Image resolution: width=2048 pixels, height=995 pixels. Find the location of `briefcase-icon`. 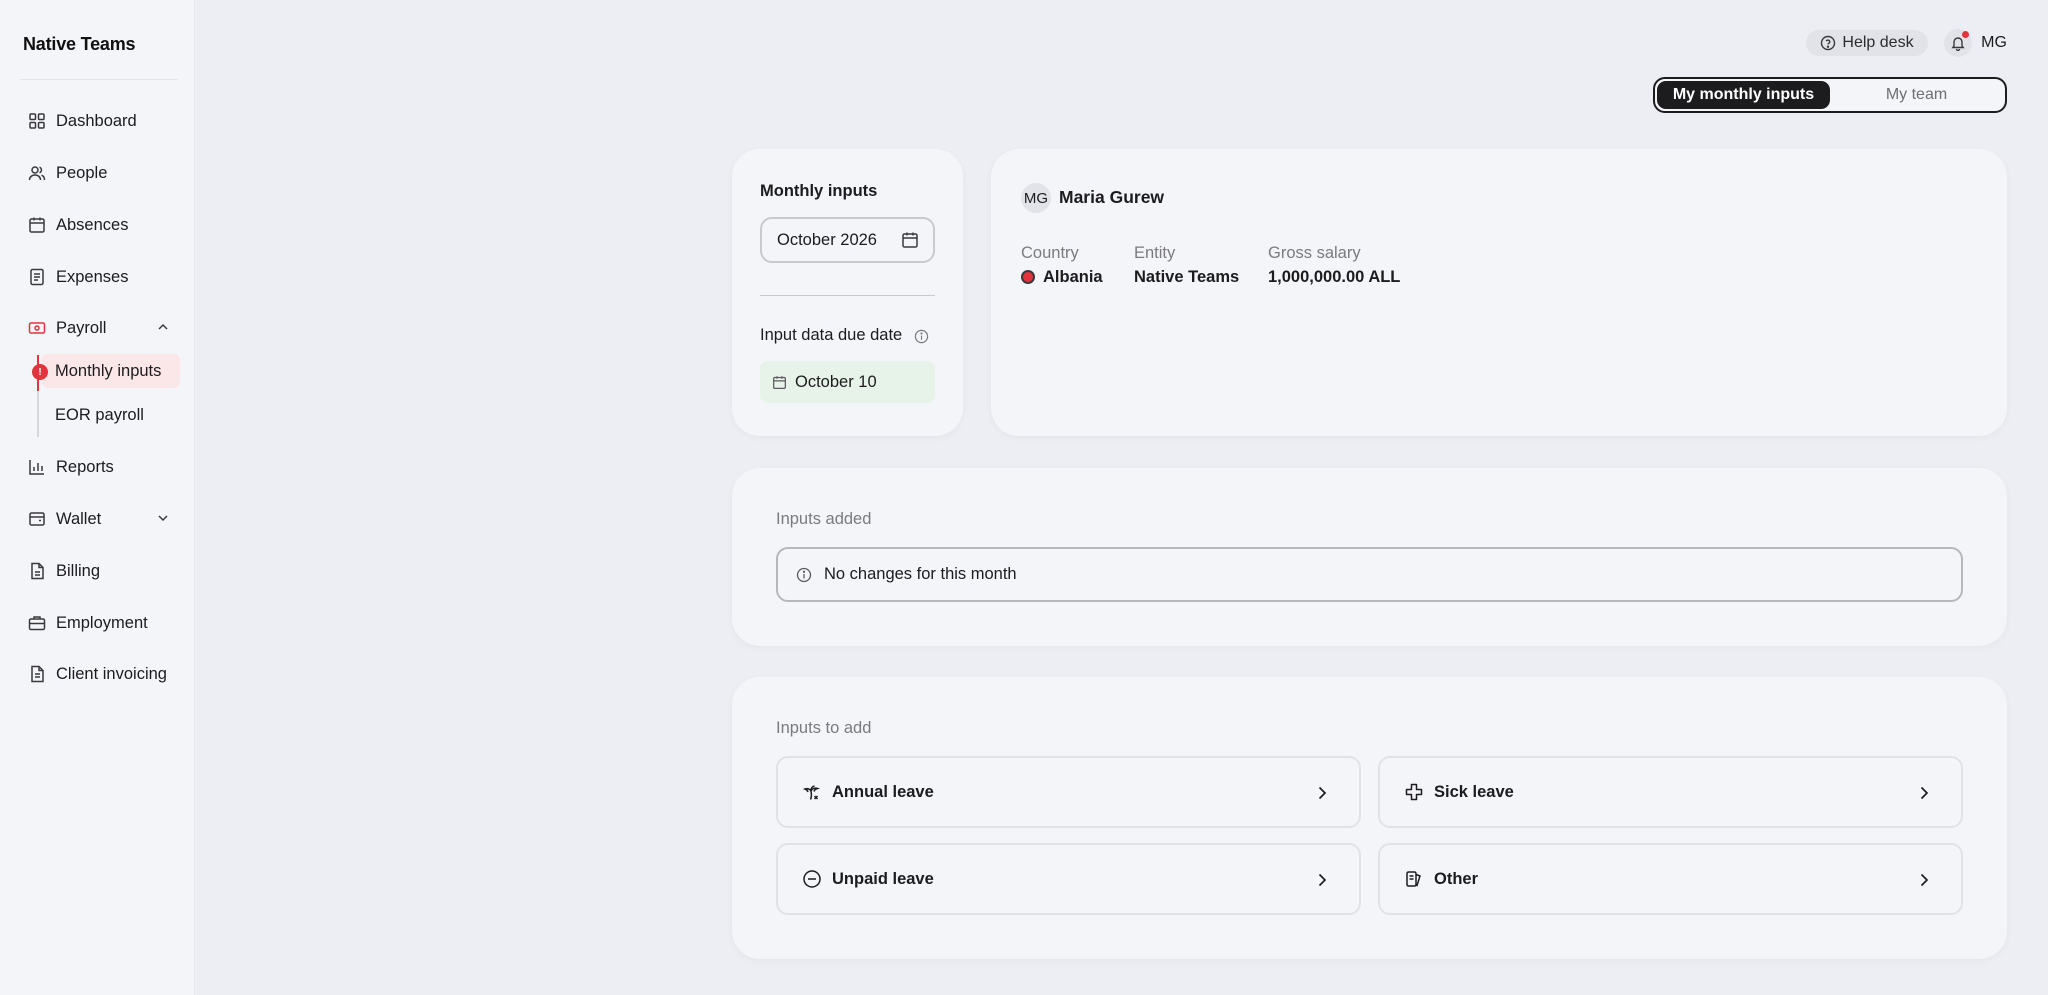

briefcase-icon is located at coordinates (37, 623).